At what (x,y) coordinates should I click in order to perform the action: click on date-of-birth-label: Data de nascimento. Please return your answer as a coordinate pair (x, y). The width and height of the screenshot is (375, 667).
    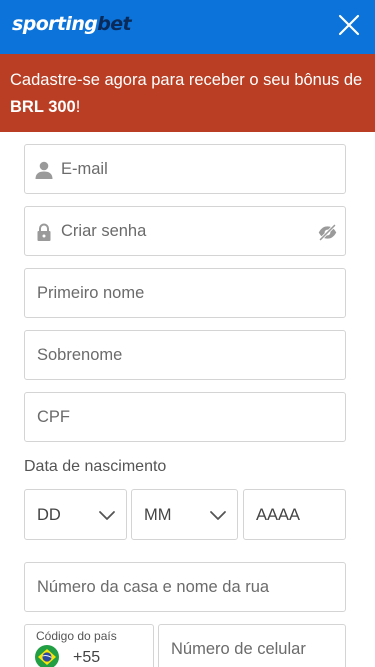
    Looking at the image, I should click on (95, 466).